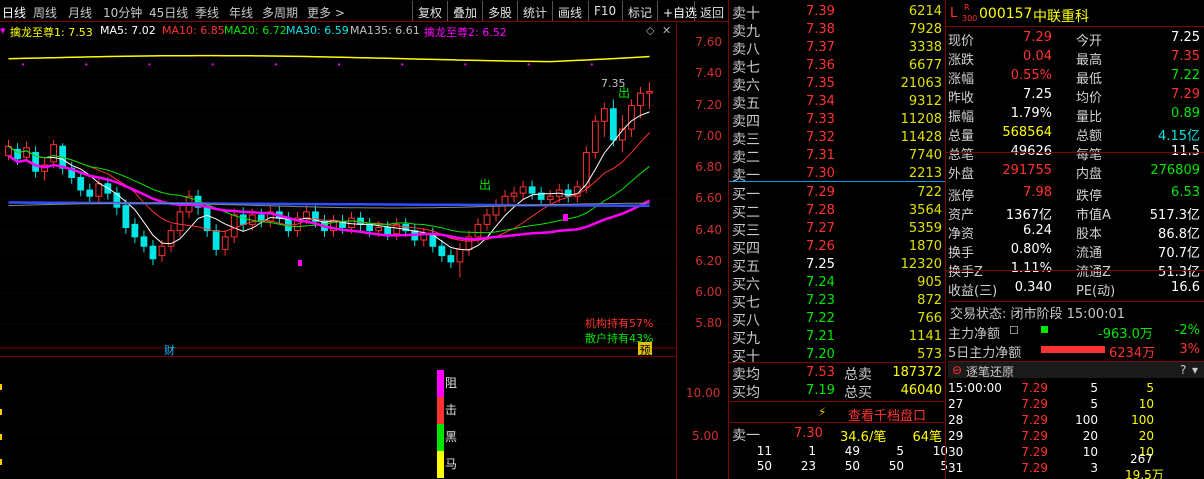 This screenshot has width=1204, height=479. I want to click on bid-row: 买六 7.24 905, so click(838, 283).